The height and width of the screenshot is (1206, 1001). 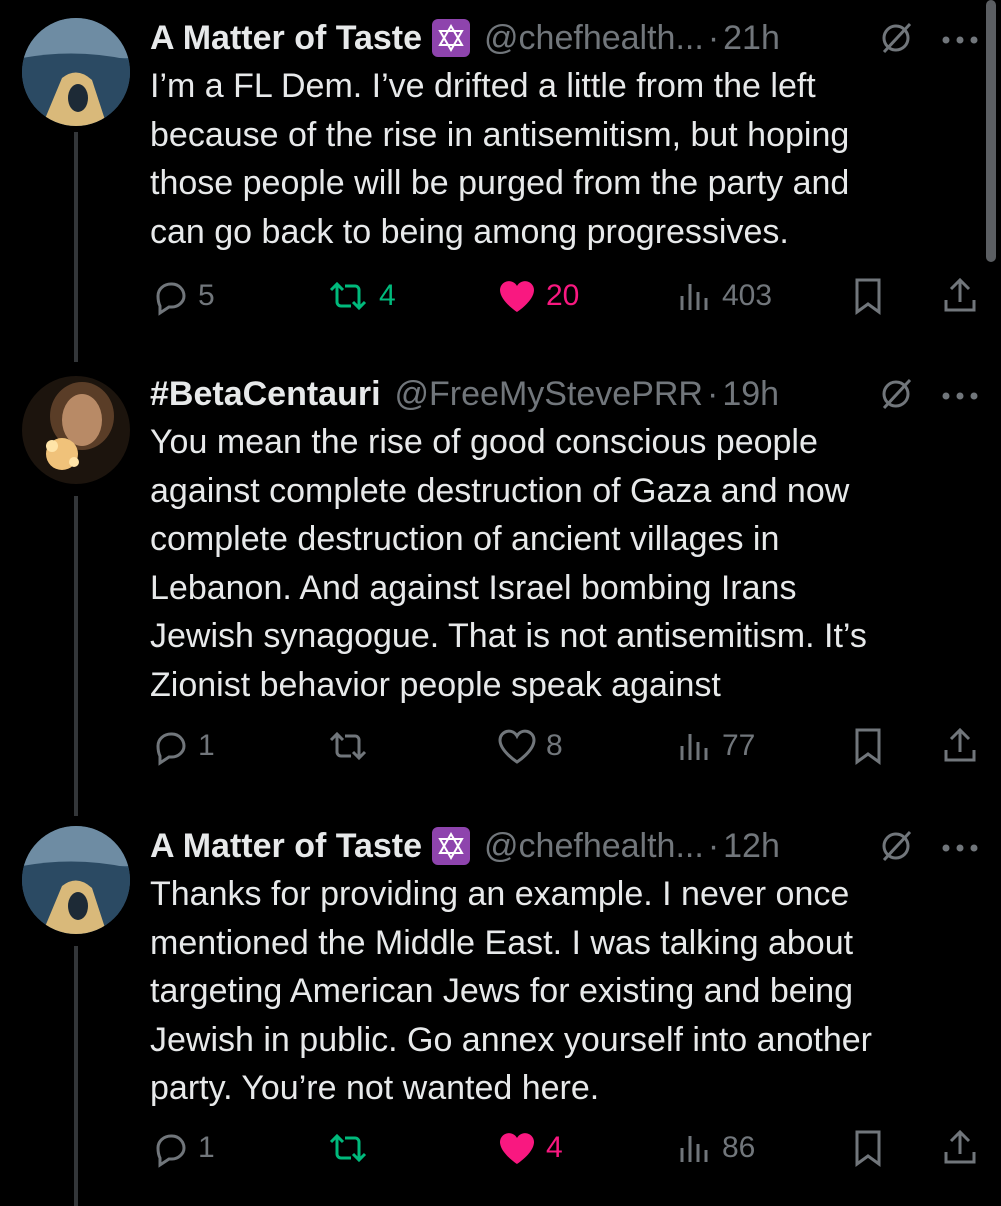 I want to click on views-count: 86, so click(x=739, y=1147).